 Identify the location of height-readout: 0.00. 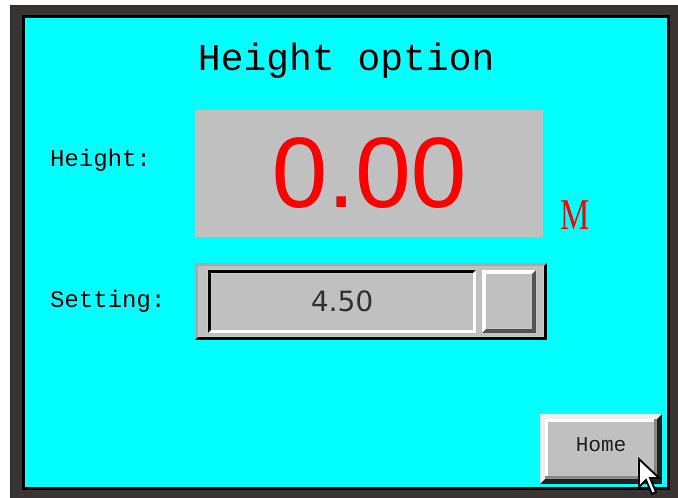
(369, 173).